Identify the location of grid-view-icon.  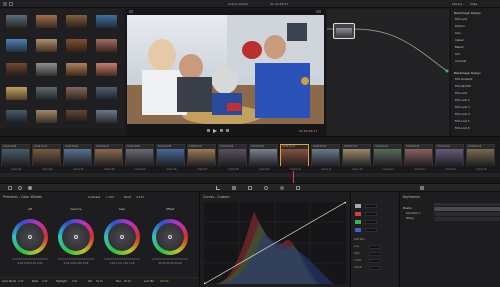
(11, 4).